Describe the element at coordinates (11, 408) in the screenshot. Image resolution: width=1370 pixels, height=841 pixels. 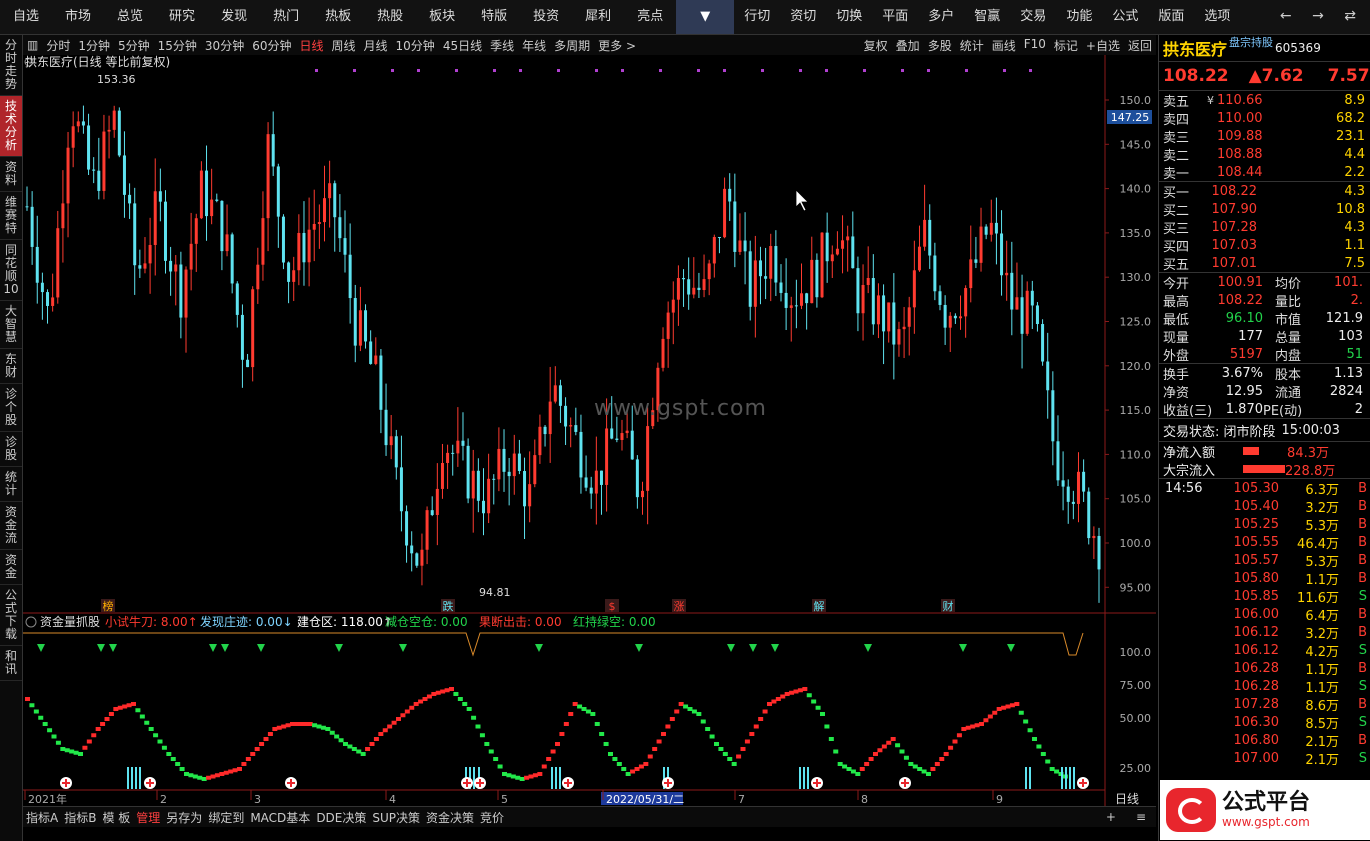
I see `sidebar-tab: 诊个股` at that location.